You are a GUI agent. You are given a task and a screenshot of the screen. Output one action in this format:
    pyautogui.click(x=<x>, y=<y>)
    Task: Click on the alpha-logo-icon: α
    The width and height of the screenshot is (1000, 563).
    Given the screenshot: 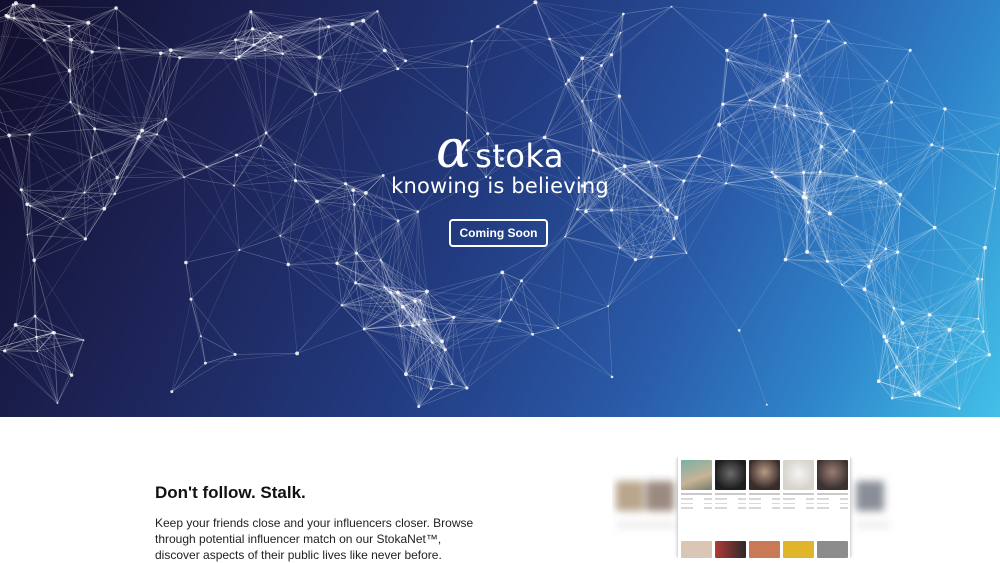 What is the action you would take?
    pyautogui.click(x=453, y=150)
    